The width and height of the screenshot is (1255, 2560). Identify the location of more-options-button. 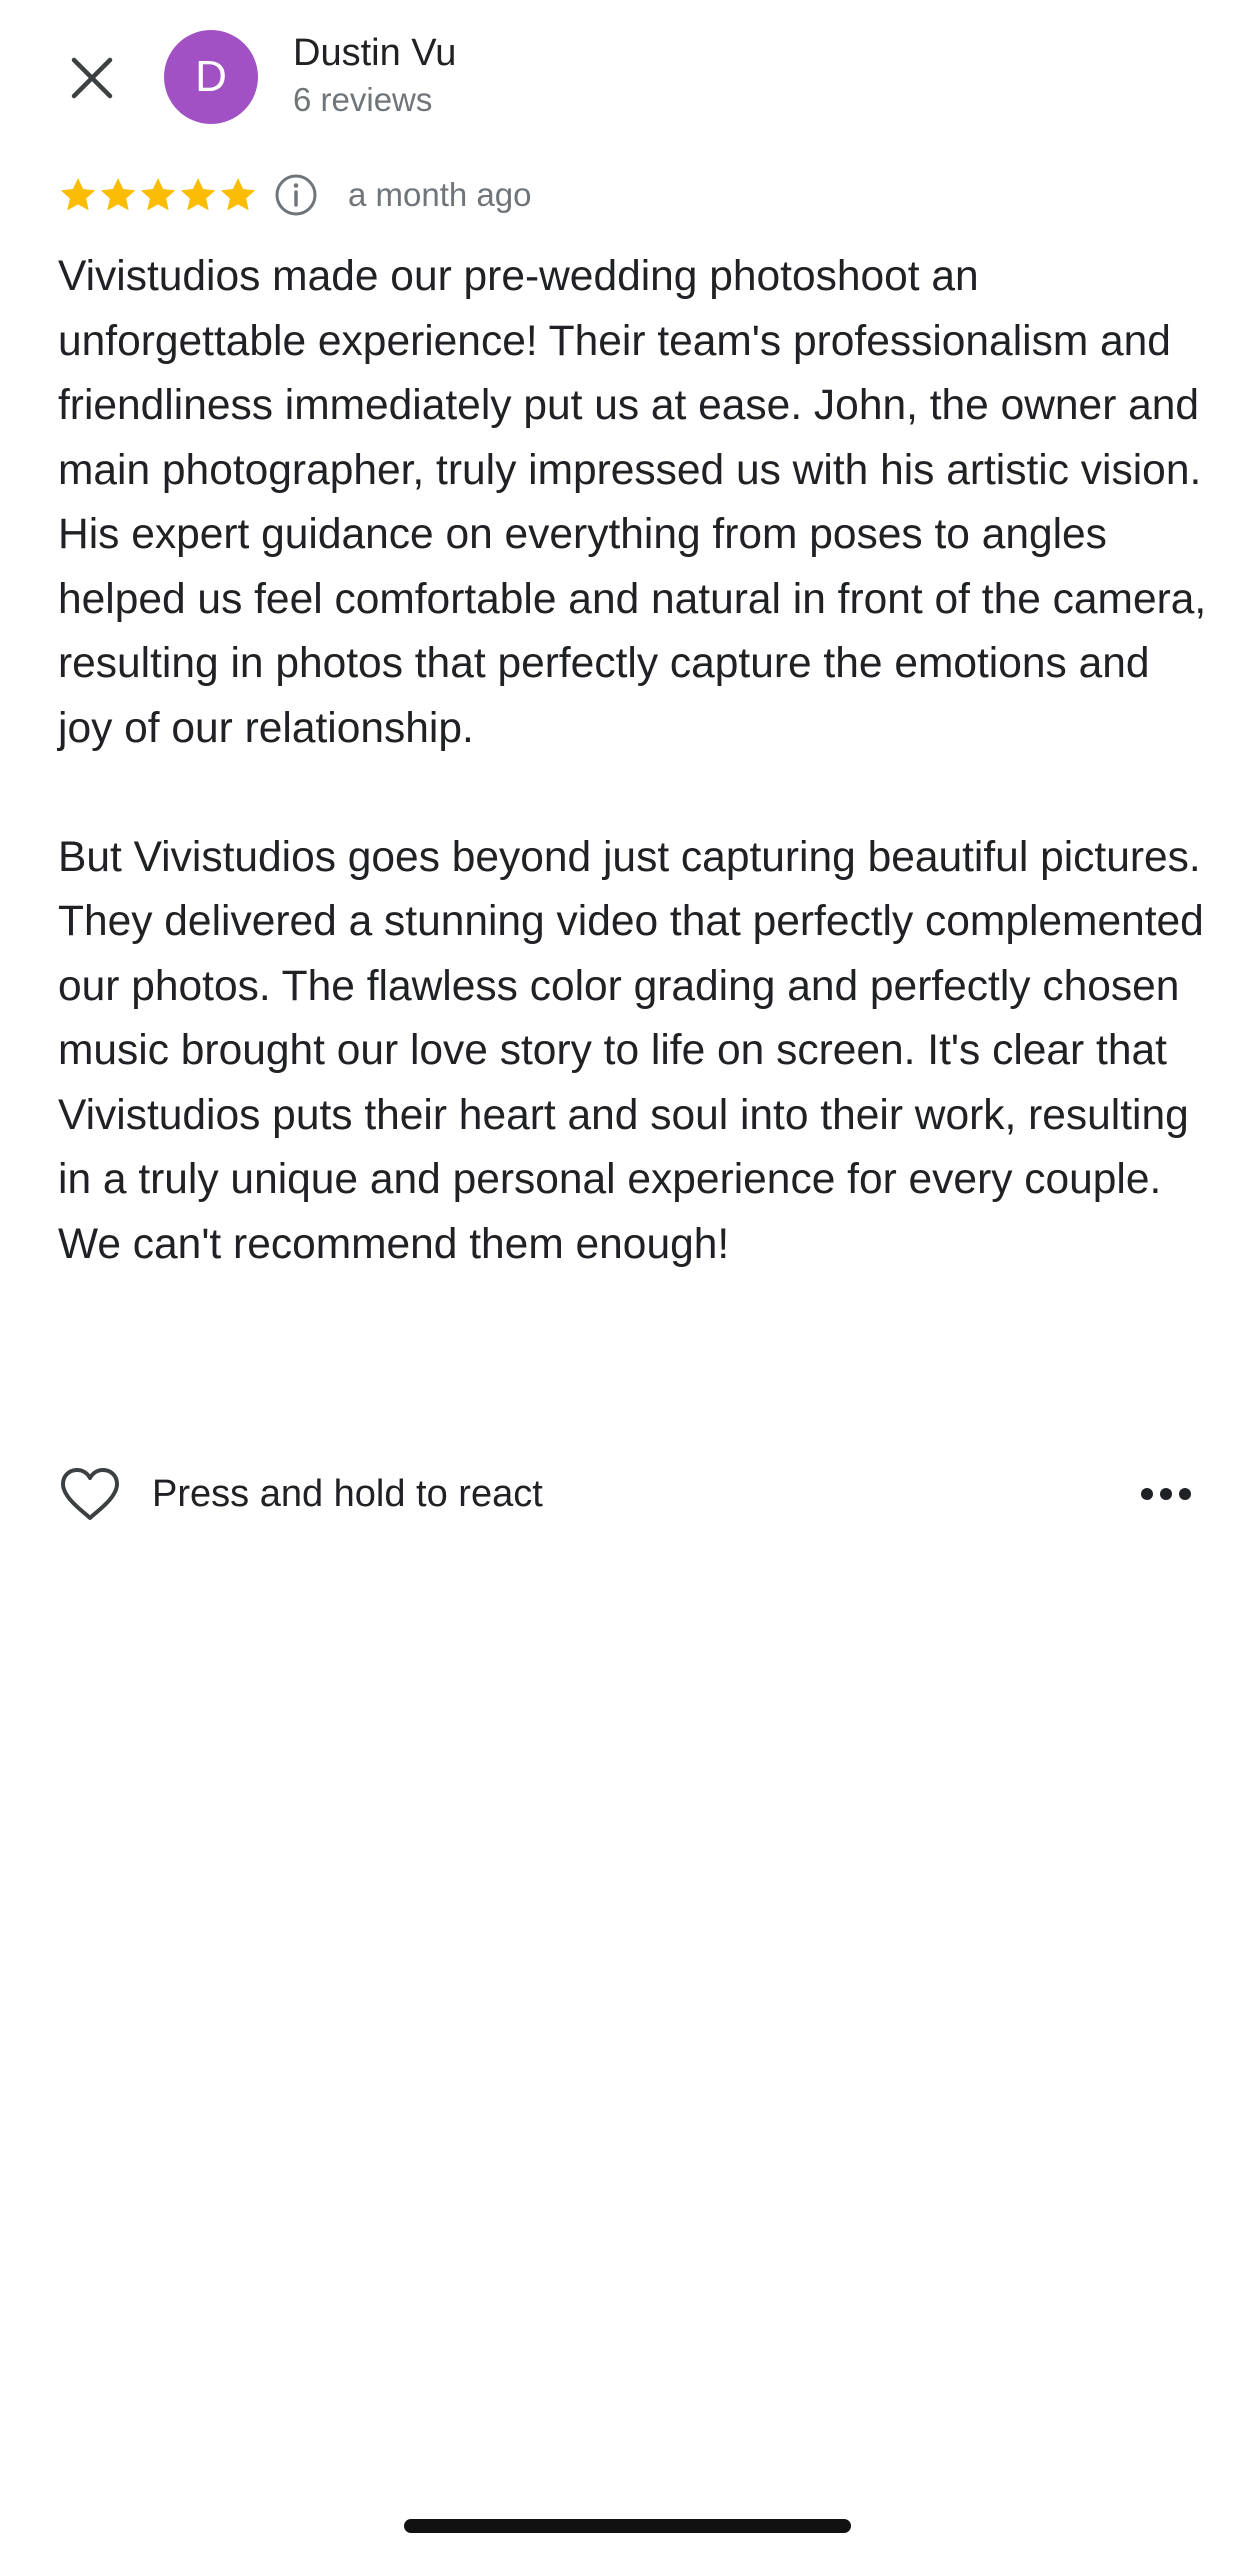
(1166, 1494).